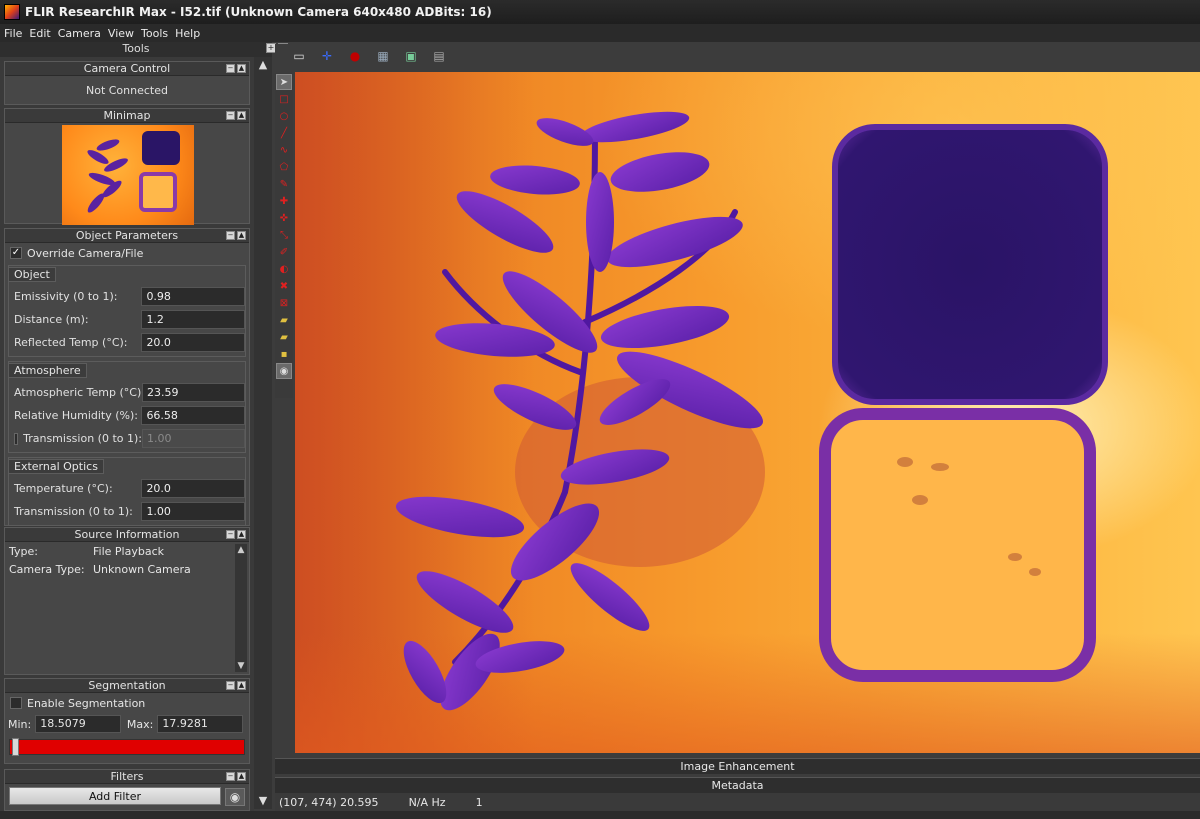  I want to click on atm-temp-input: 23.59, so click(193, 392).